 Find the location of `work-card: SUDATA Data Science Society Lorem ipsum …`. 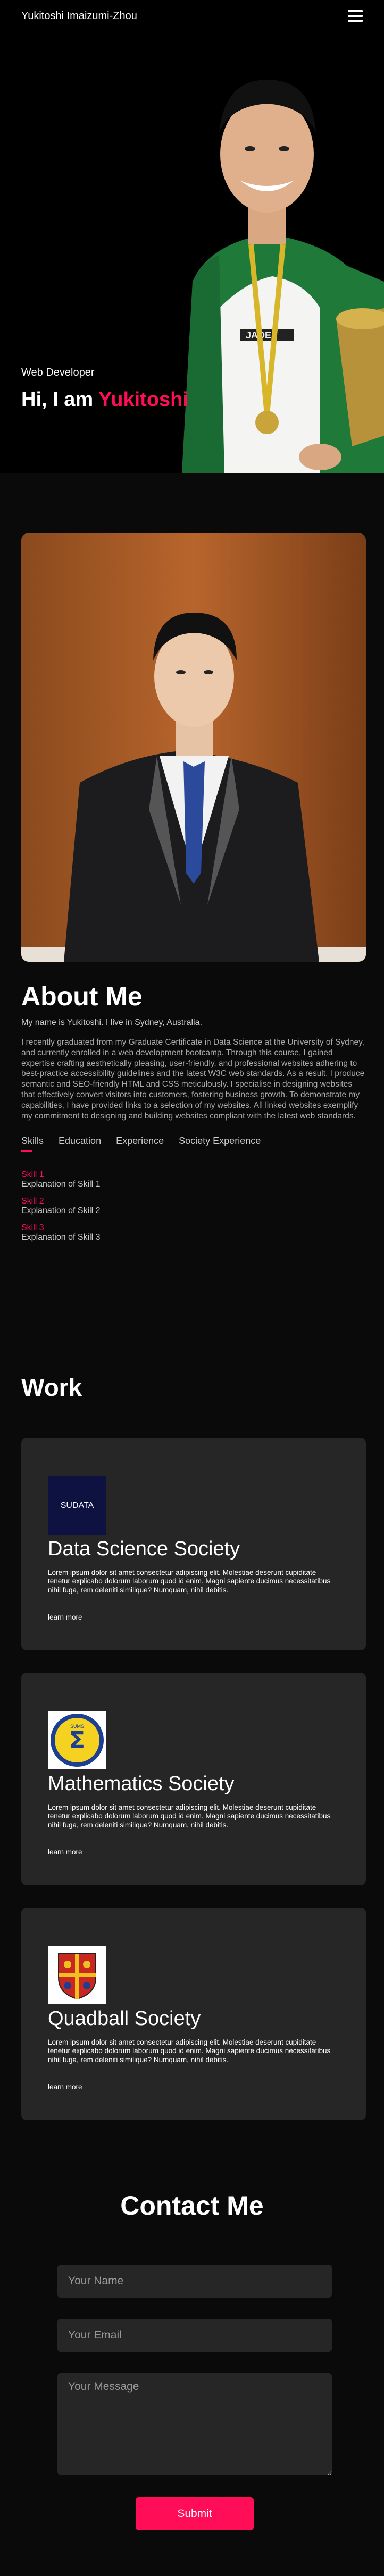

work-card: SUDATA Data Science Society Lorem ipsum … is located at coordinates (193, 1544).